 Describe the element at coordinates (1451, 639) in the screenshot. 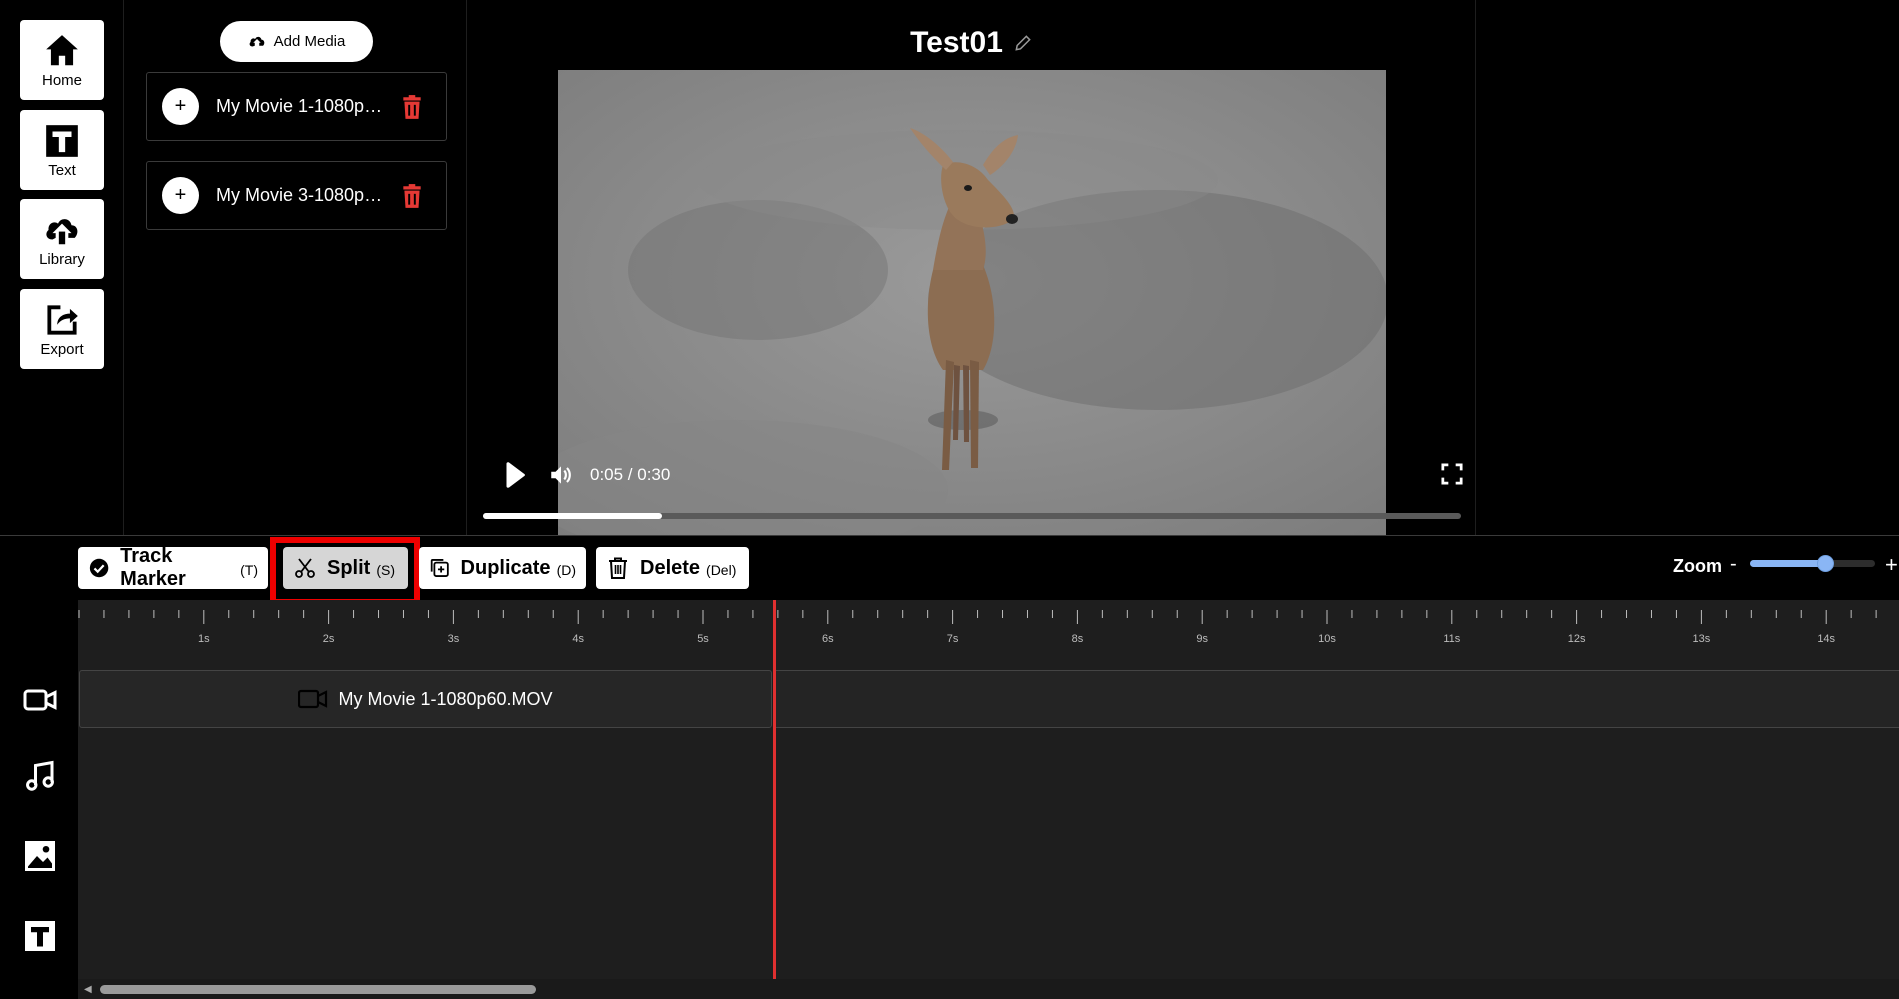

I see `ruler-tick-label: 11s` at that location.